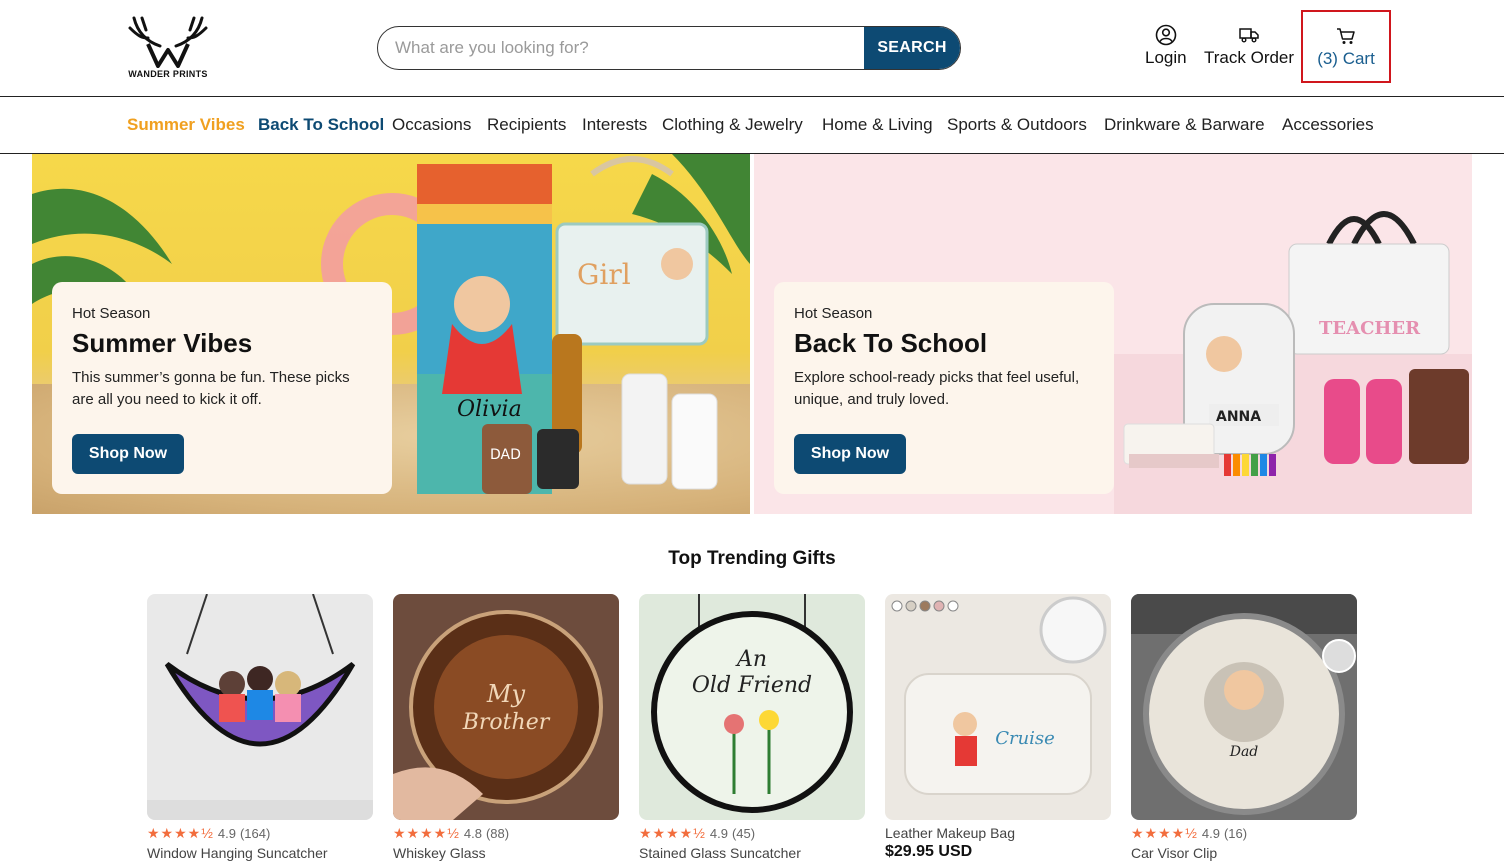 Image resolution: width=1504 pixels, height=867 pixels. I want to click on trending-title: Top Trending Gifts, so click(752, 558).